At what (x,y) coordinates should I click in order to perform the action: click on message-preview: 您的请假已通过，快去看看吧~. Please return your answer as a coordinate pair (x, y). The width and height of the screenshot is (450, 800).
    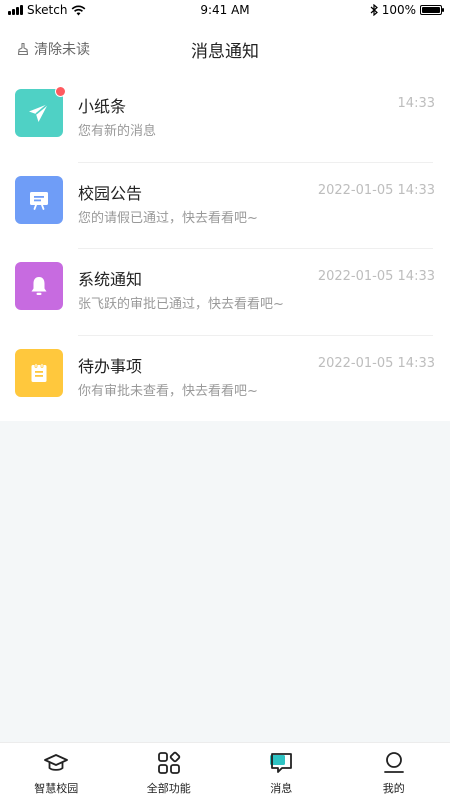
    Looking at the image, I should click on (168, 218).